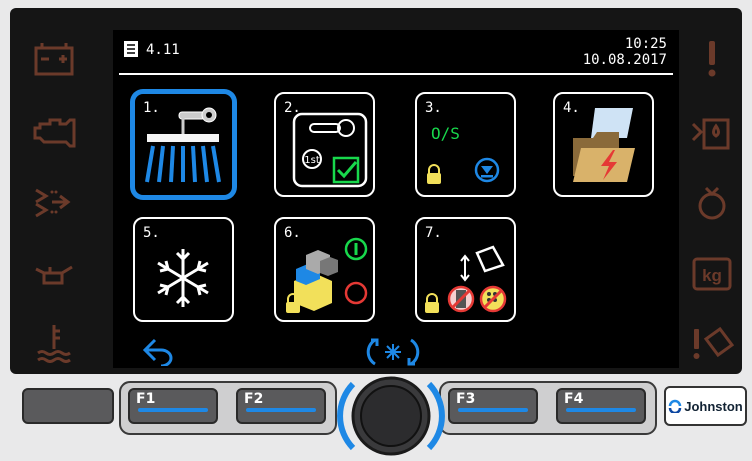 The image size is (752, 461). I want to click on f1-indicator, so click(173, 410).